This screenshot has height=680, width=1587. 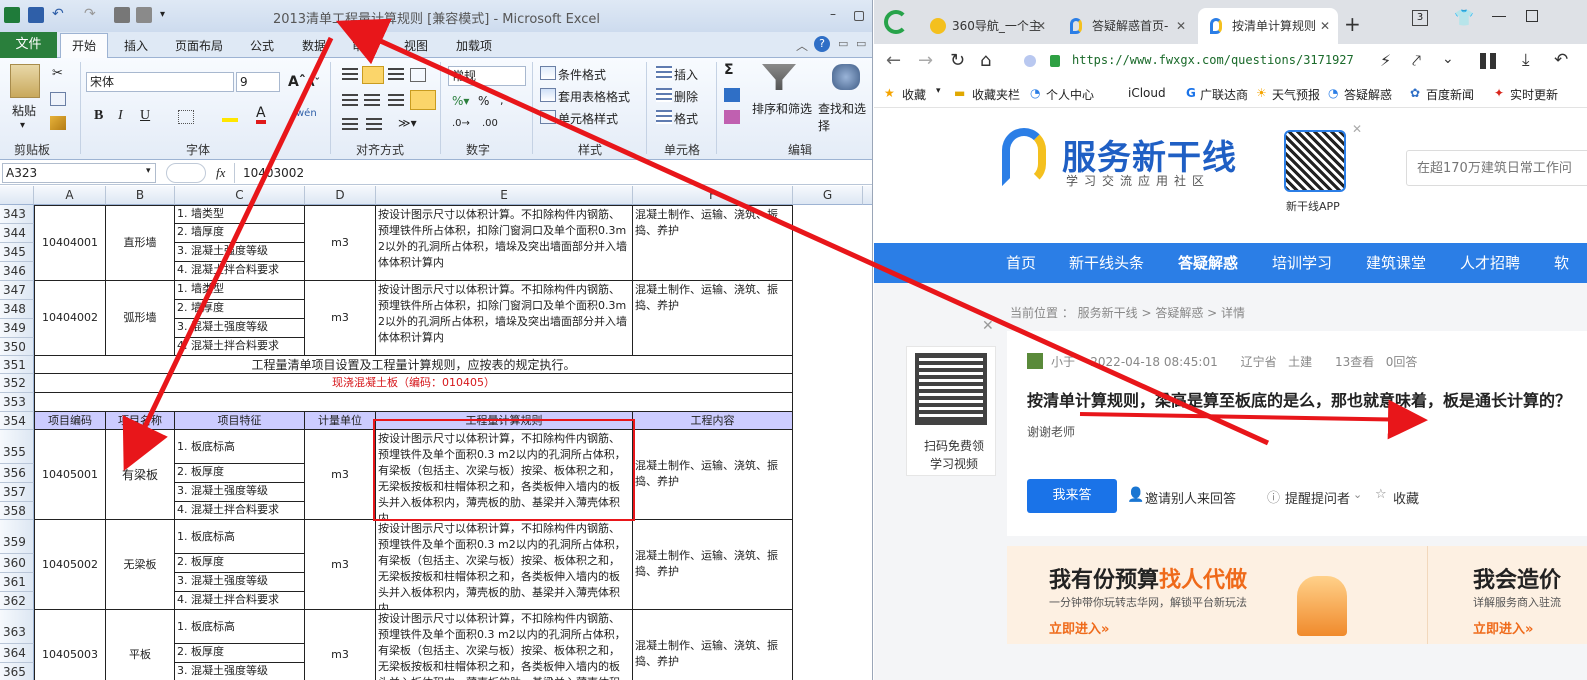 What do you see at coordinates (340, 421) in the screenshot?
I see `header-unit: 计量单位` at bounding box center [340, 421].